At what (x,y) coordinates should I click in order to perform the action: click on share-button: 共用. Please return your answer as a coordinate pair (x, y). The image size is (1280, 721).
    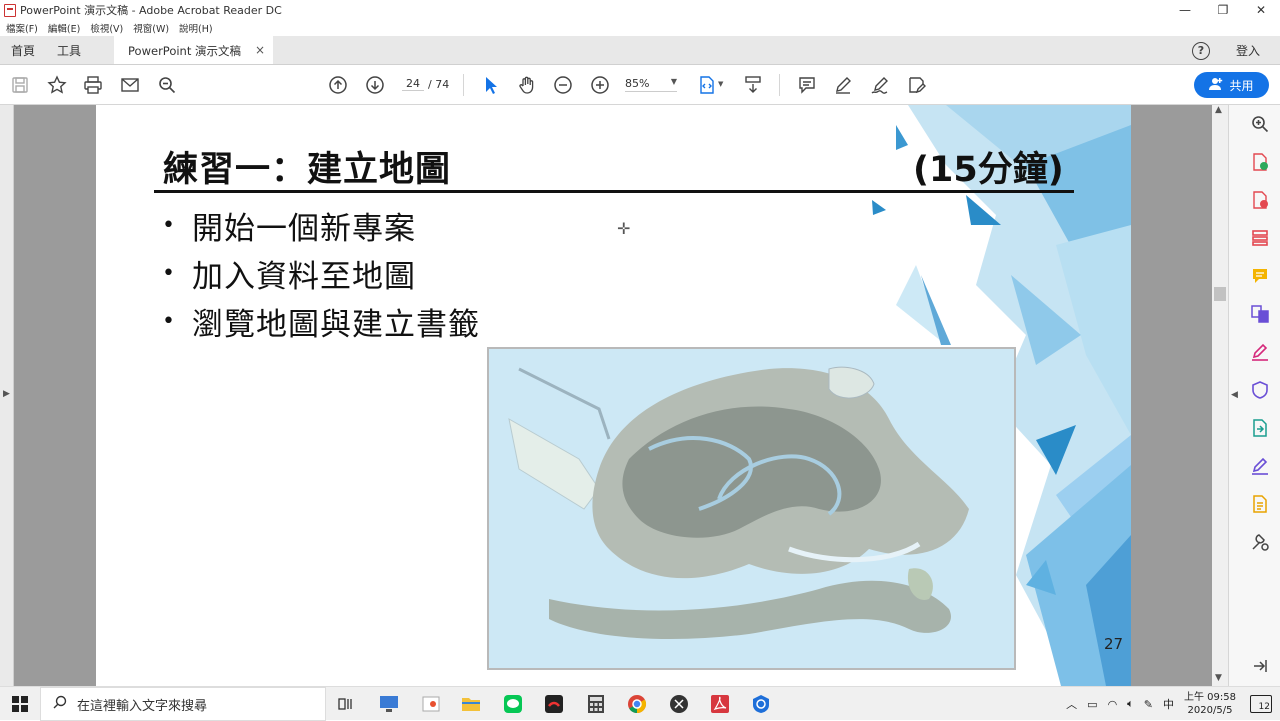
    Looking at the image, I should click on (1231, 85).